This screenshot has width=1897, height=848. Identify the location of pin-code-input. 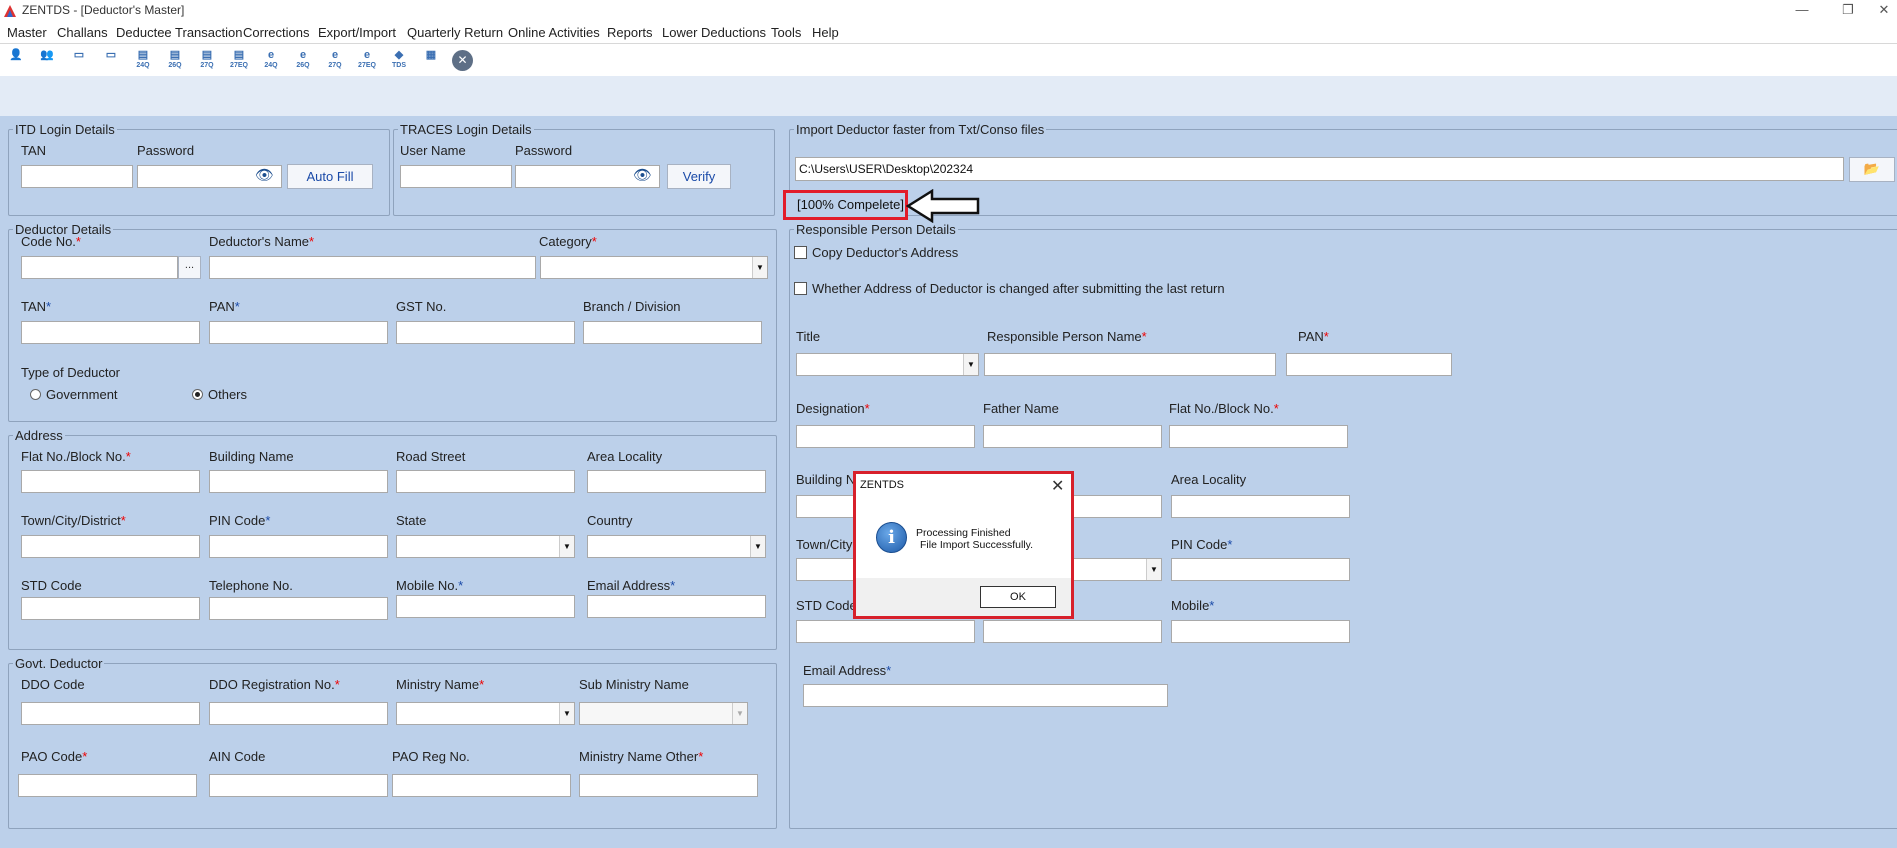
(298, 546).